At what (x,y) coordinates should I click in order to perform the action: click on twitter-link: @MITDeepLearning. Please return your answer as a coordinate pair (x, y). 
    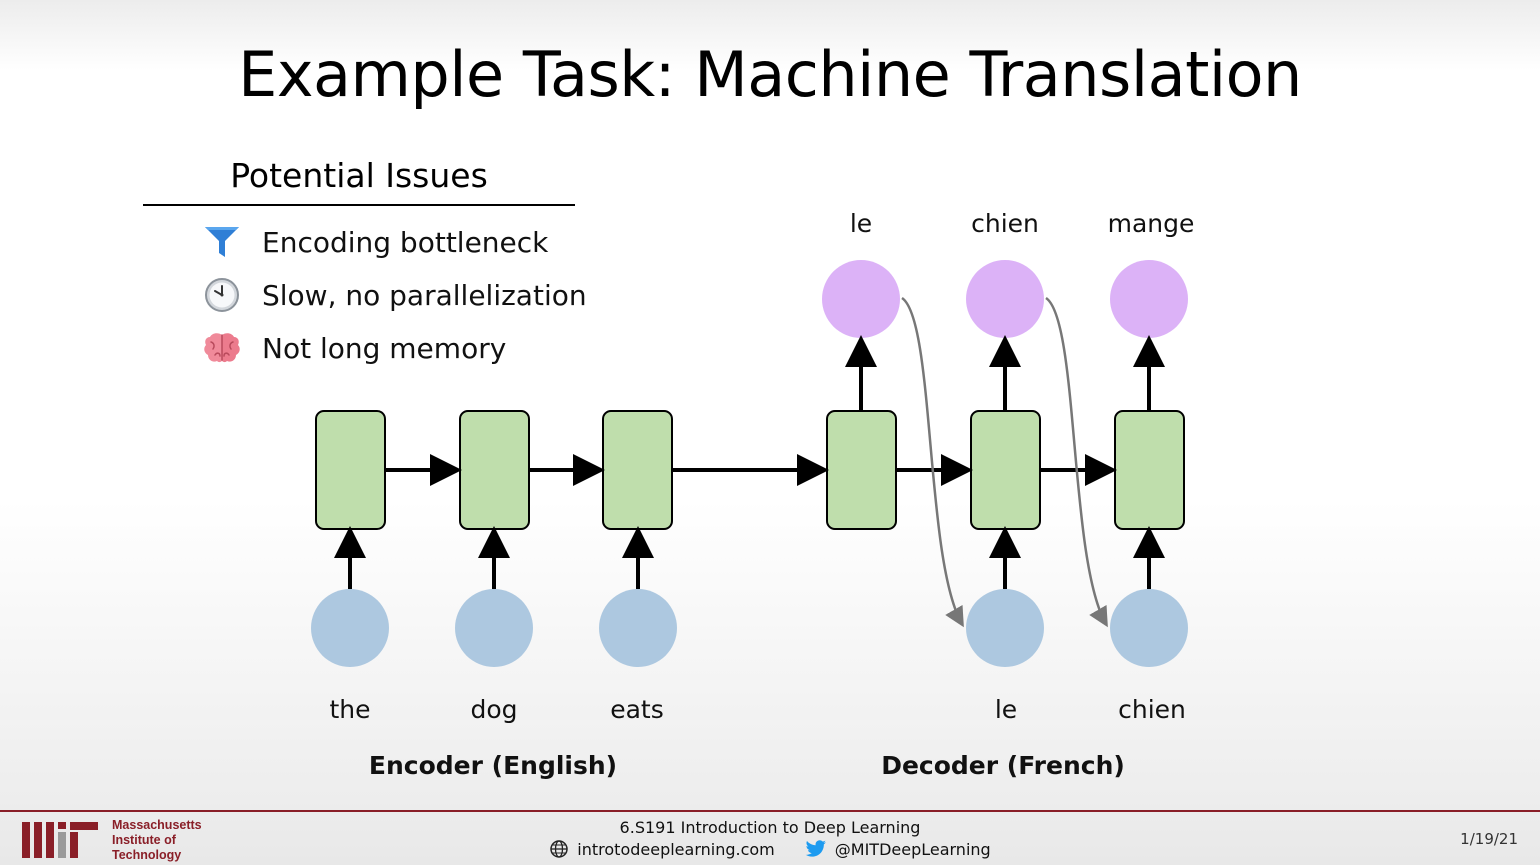
    Looking at the image, I should click on (898, 849).